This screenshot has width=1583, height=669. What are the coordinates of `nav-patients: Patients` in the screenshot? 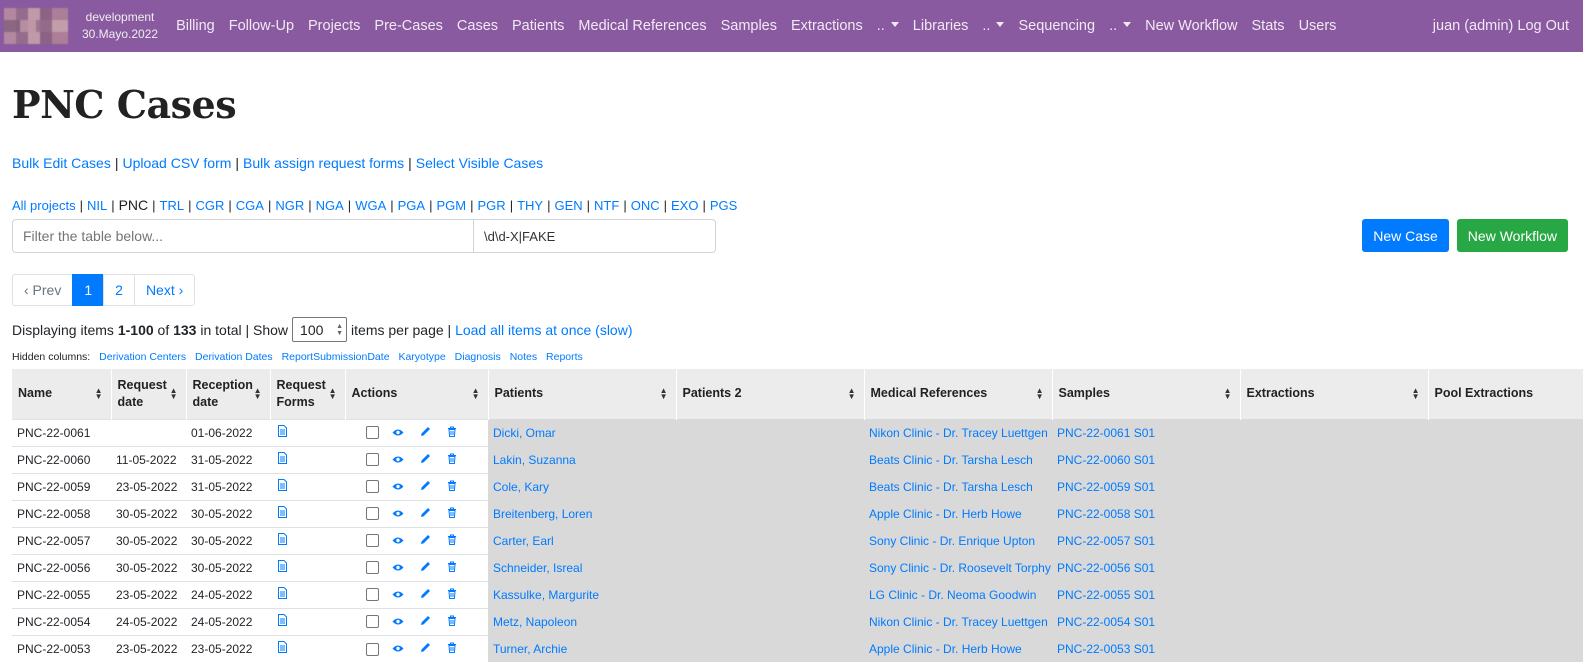 It's located at (538, 26).